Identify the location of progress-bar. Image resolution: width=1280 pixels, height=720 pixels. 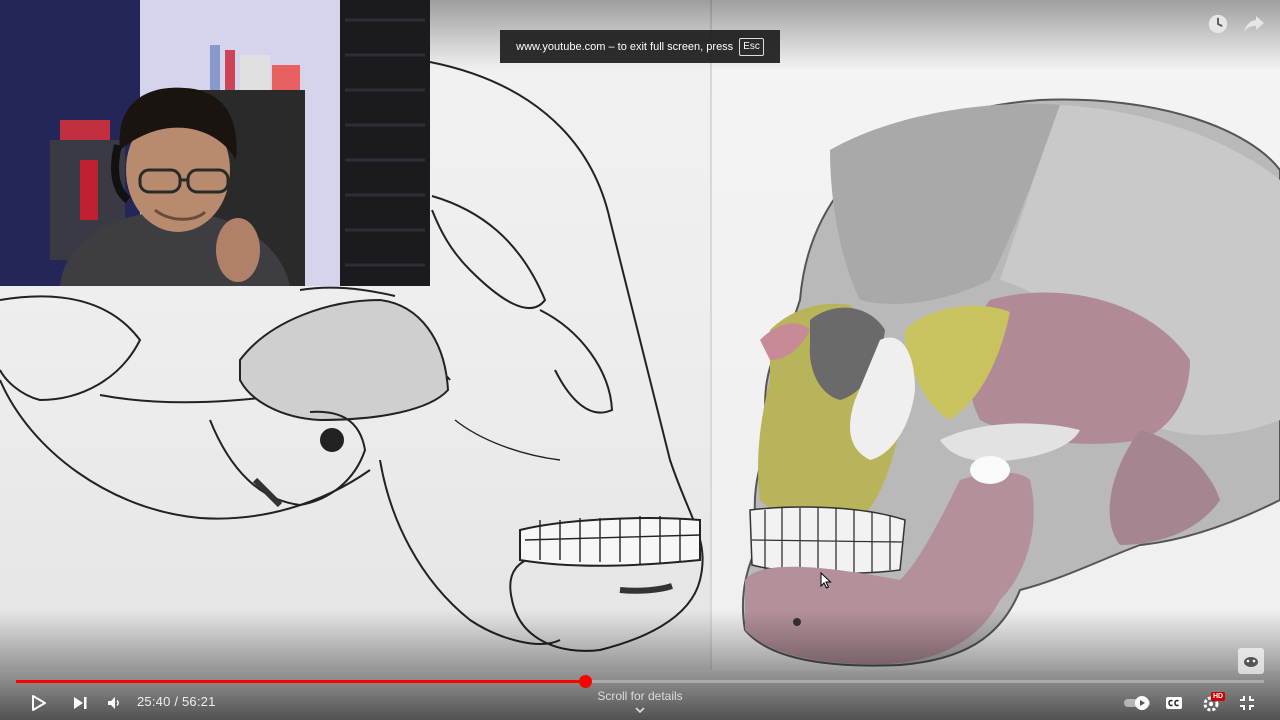
(640, 681).